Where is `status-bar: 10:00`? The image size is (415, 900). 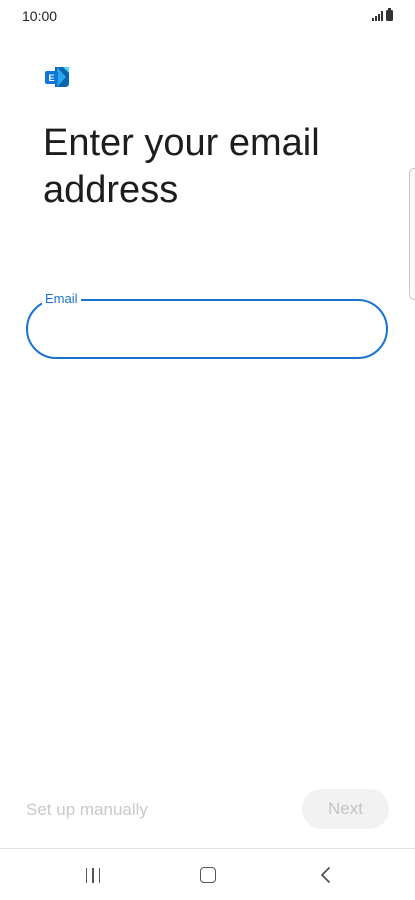
status-bar: 10:00 is located at coordinates (207, 16).